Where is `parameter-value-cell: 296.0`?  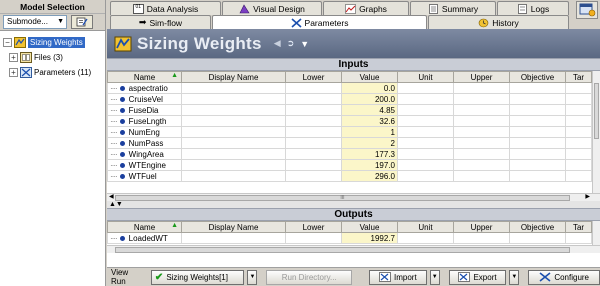 parameter-value-cell: 296.0 is located at coordinates (369, 176).